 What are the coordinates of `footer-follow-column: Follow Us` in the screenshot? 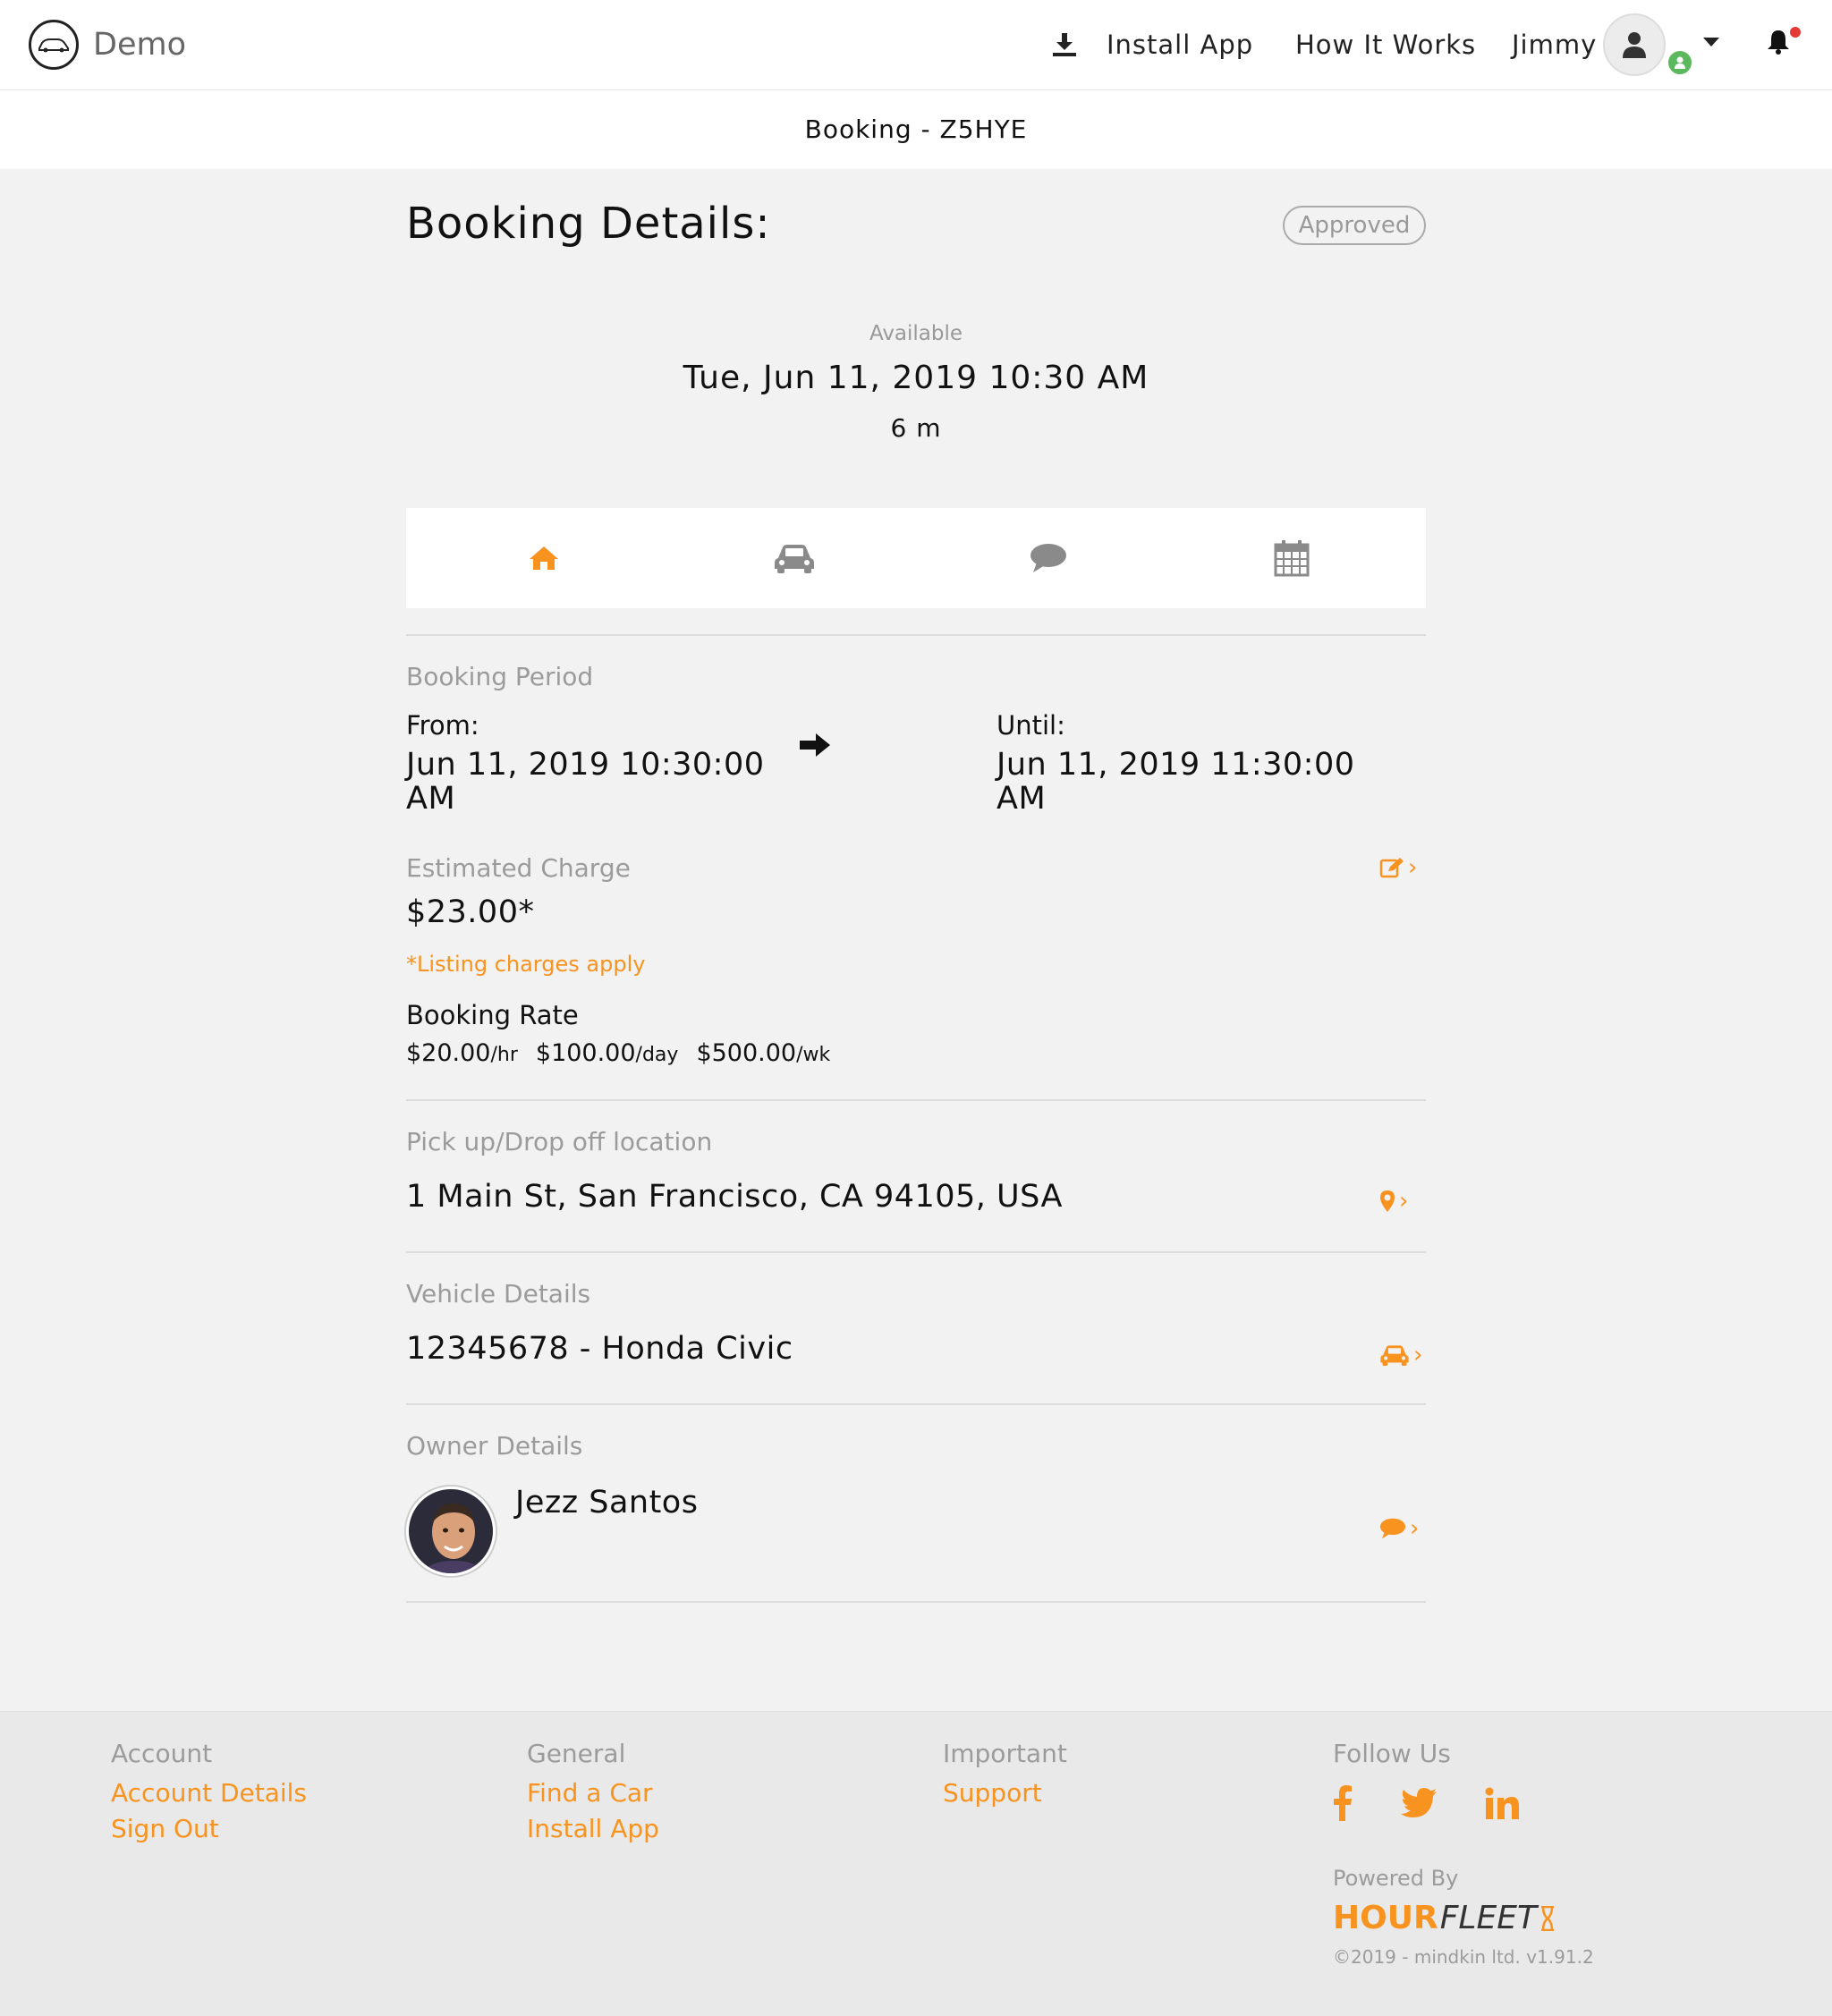 It's located at (1392, 1757).